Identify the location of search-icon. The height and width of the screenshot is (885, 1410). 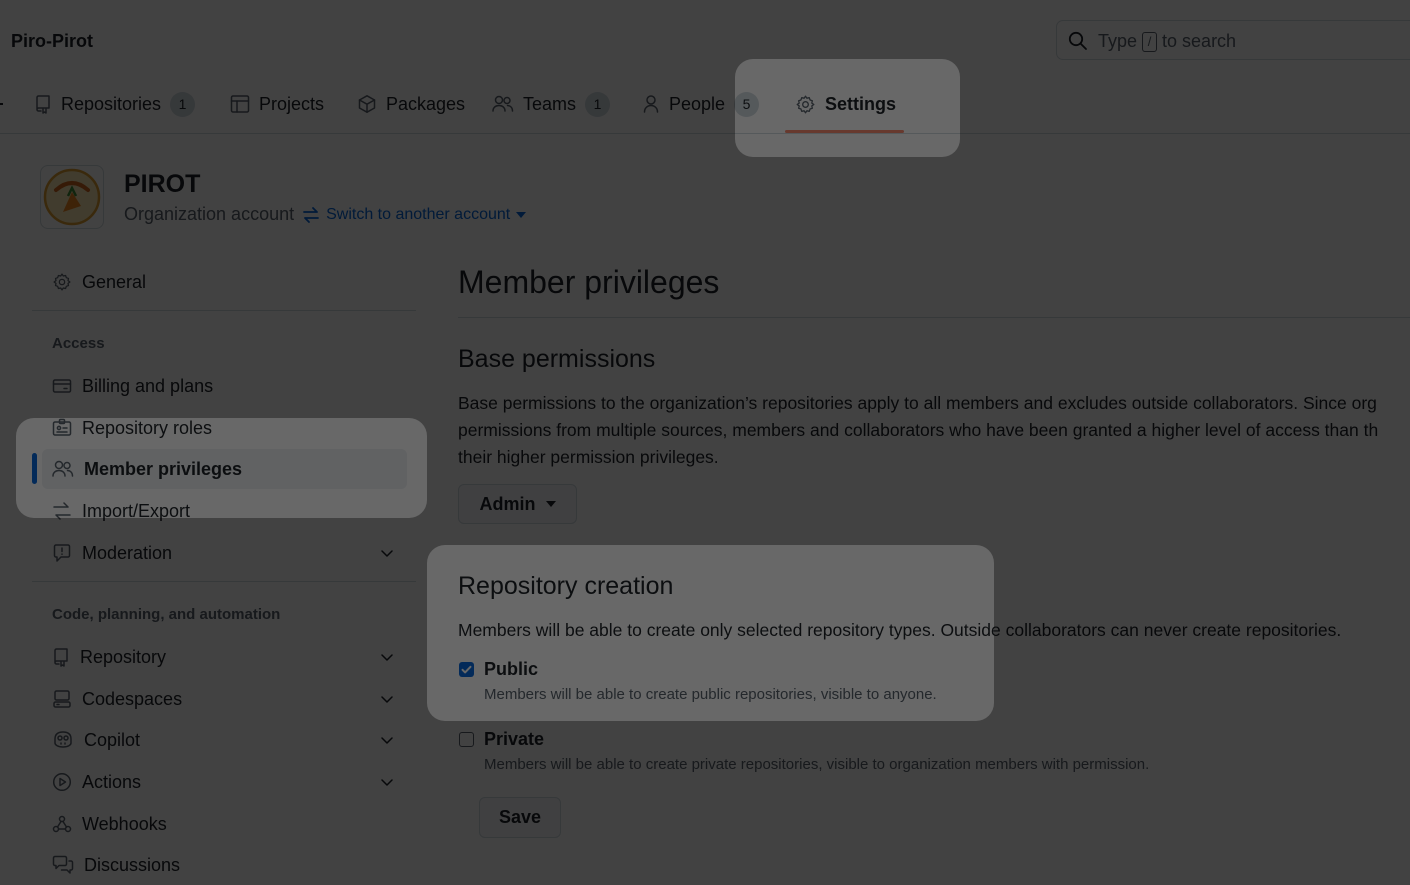
(1078, 41).